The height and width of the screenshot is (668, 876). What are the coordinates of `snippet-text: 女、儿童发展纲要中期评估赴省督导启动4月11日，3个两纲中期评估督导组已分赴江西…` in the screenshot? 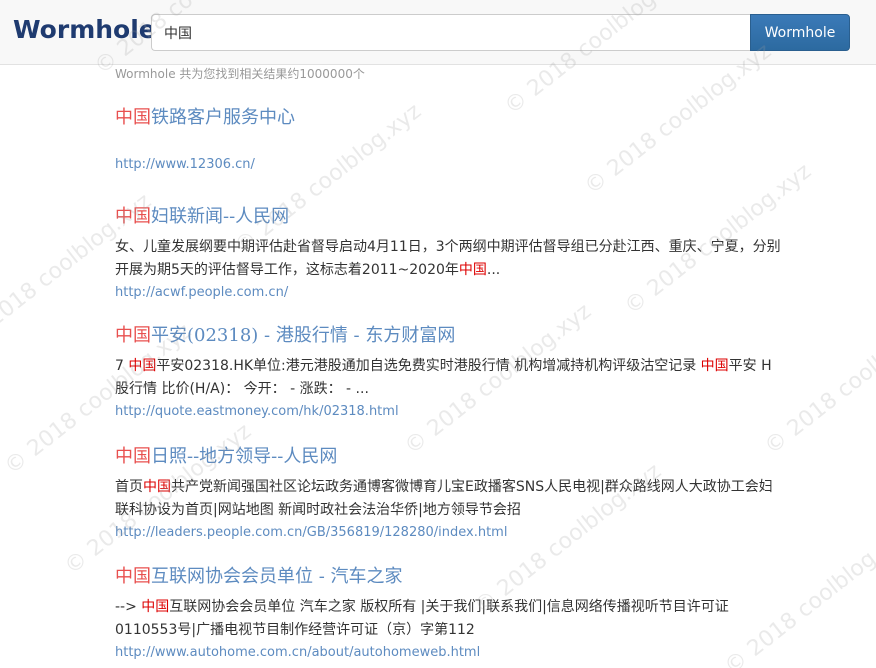 It's located at (448, 258).